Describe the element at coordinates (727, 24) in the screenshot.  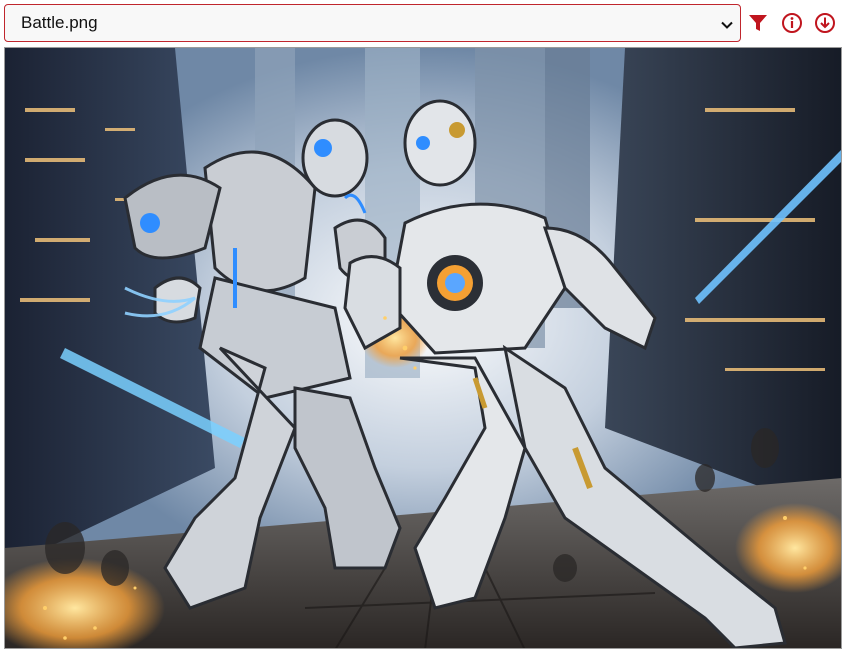
I see `chevron-down-icon` at that location.